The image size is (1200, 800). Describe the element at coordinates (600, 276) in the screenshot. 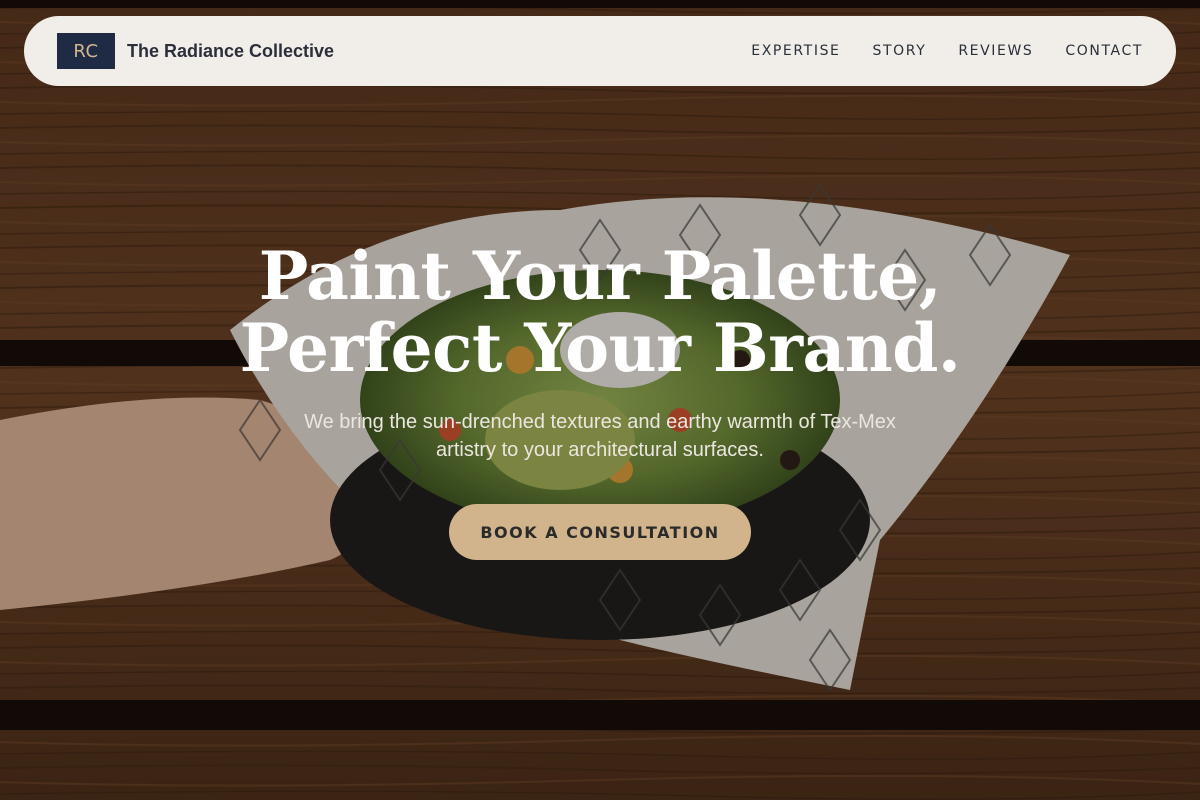

I see `hero-headline-line1: Paint Your Palette,` at that location.